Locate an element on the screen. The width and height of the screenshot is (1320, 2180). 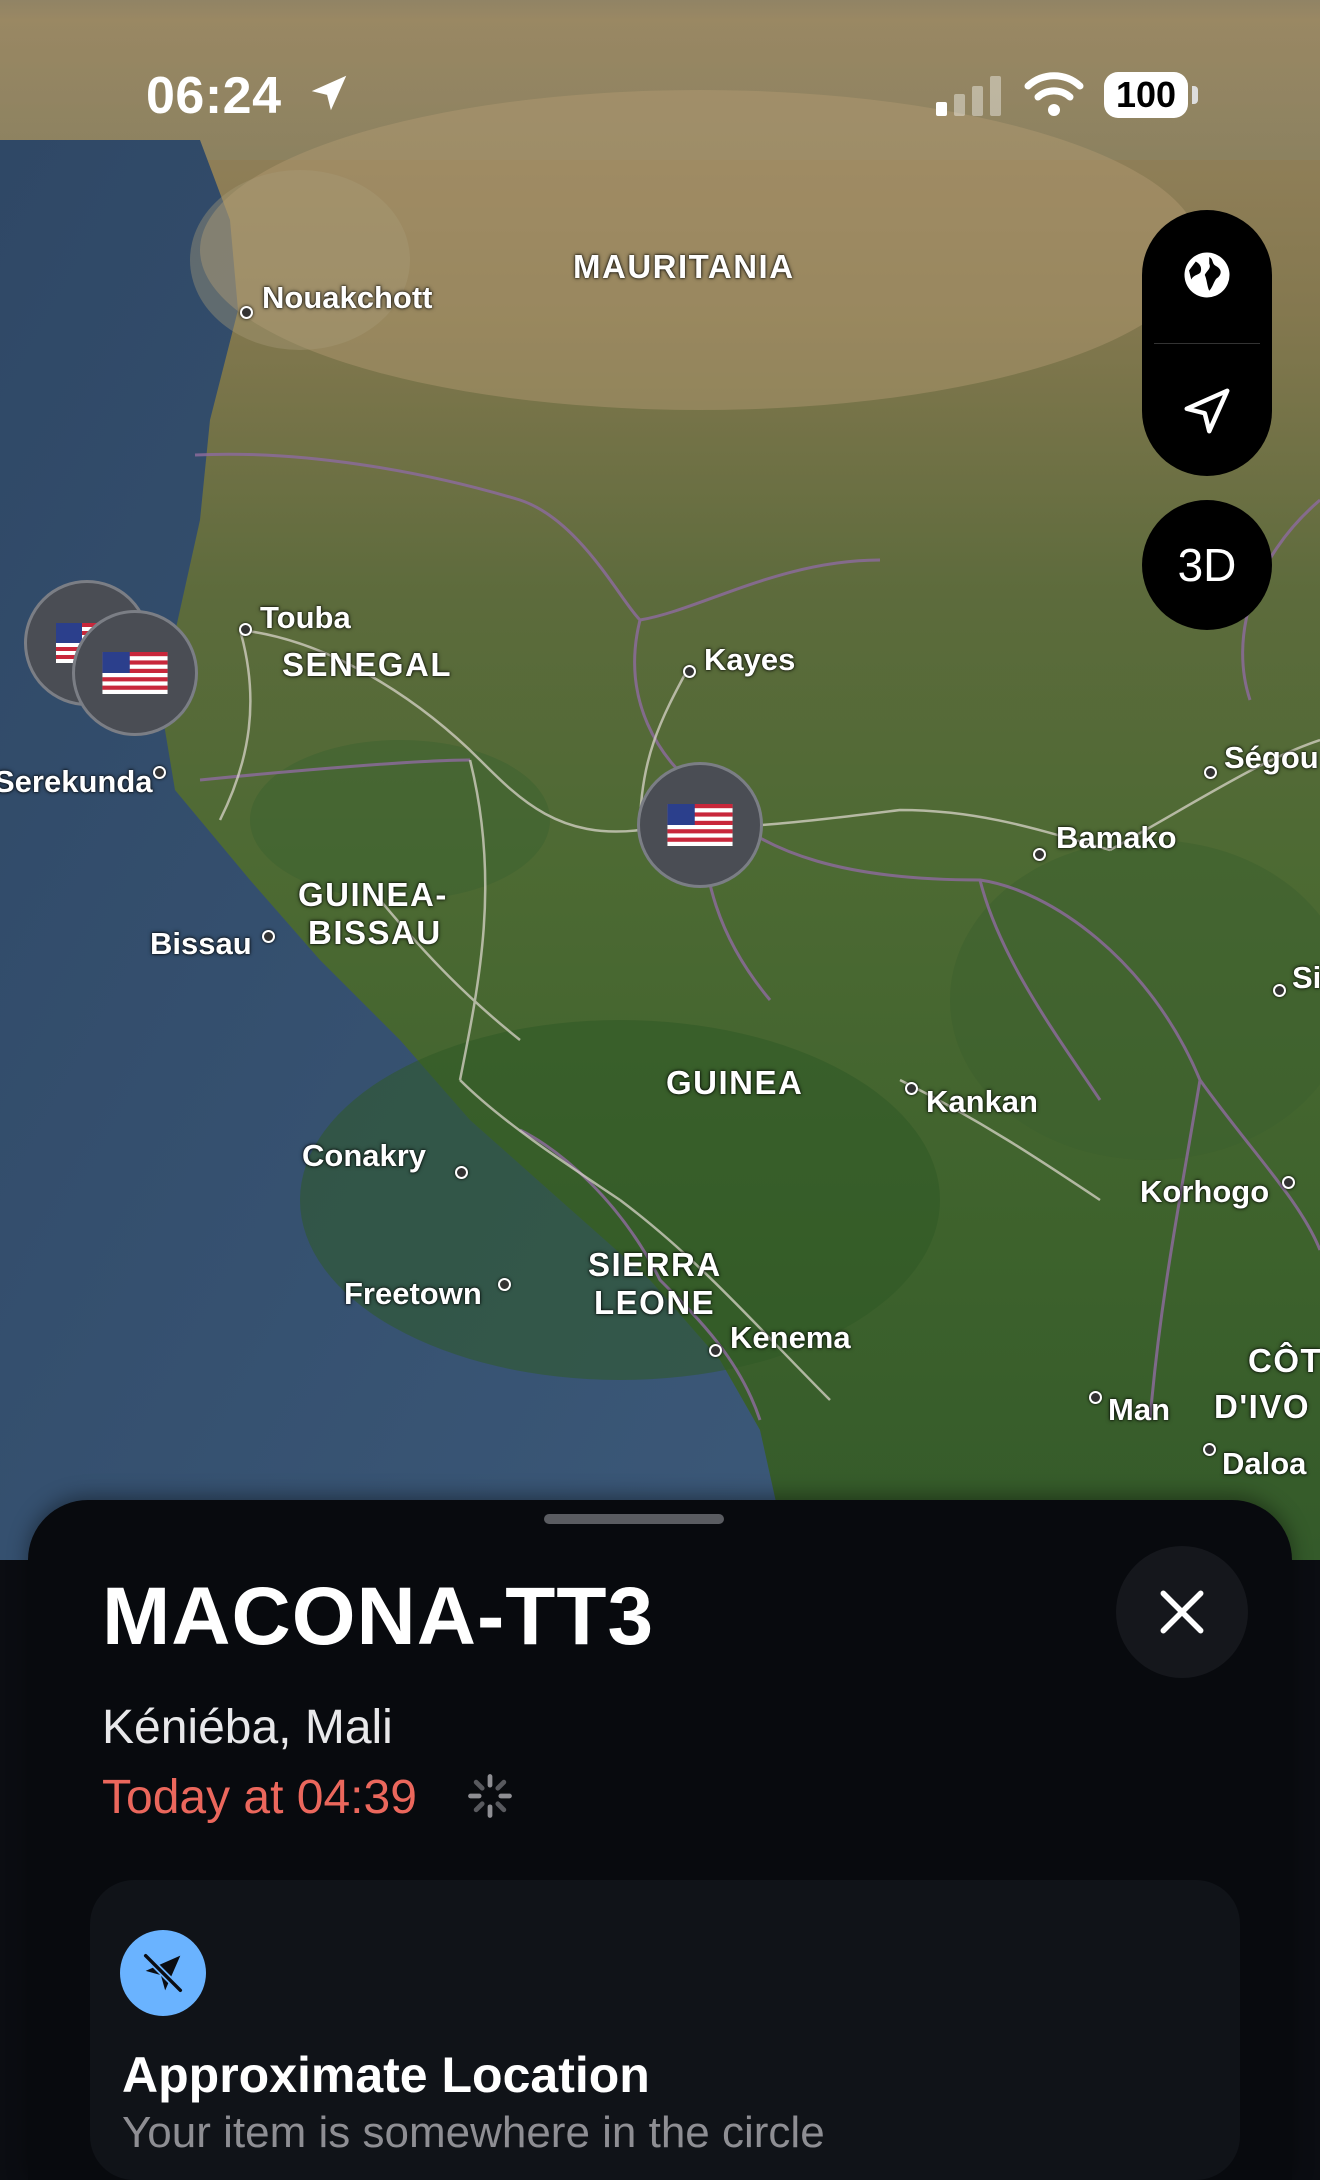
city-label: Korhogo is located at coordinates (1205, 1191).